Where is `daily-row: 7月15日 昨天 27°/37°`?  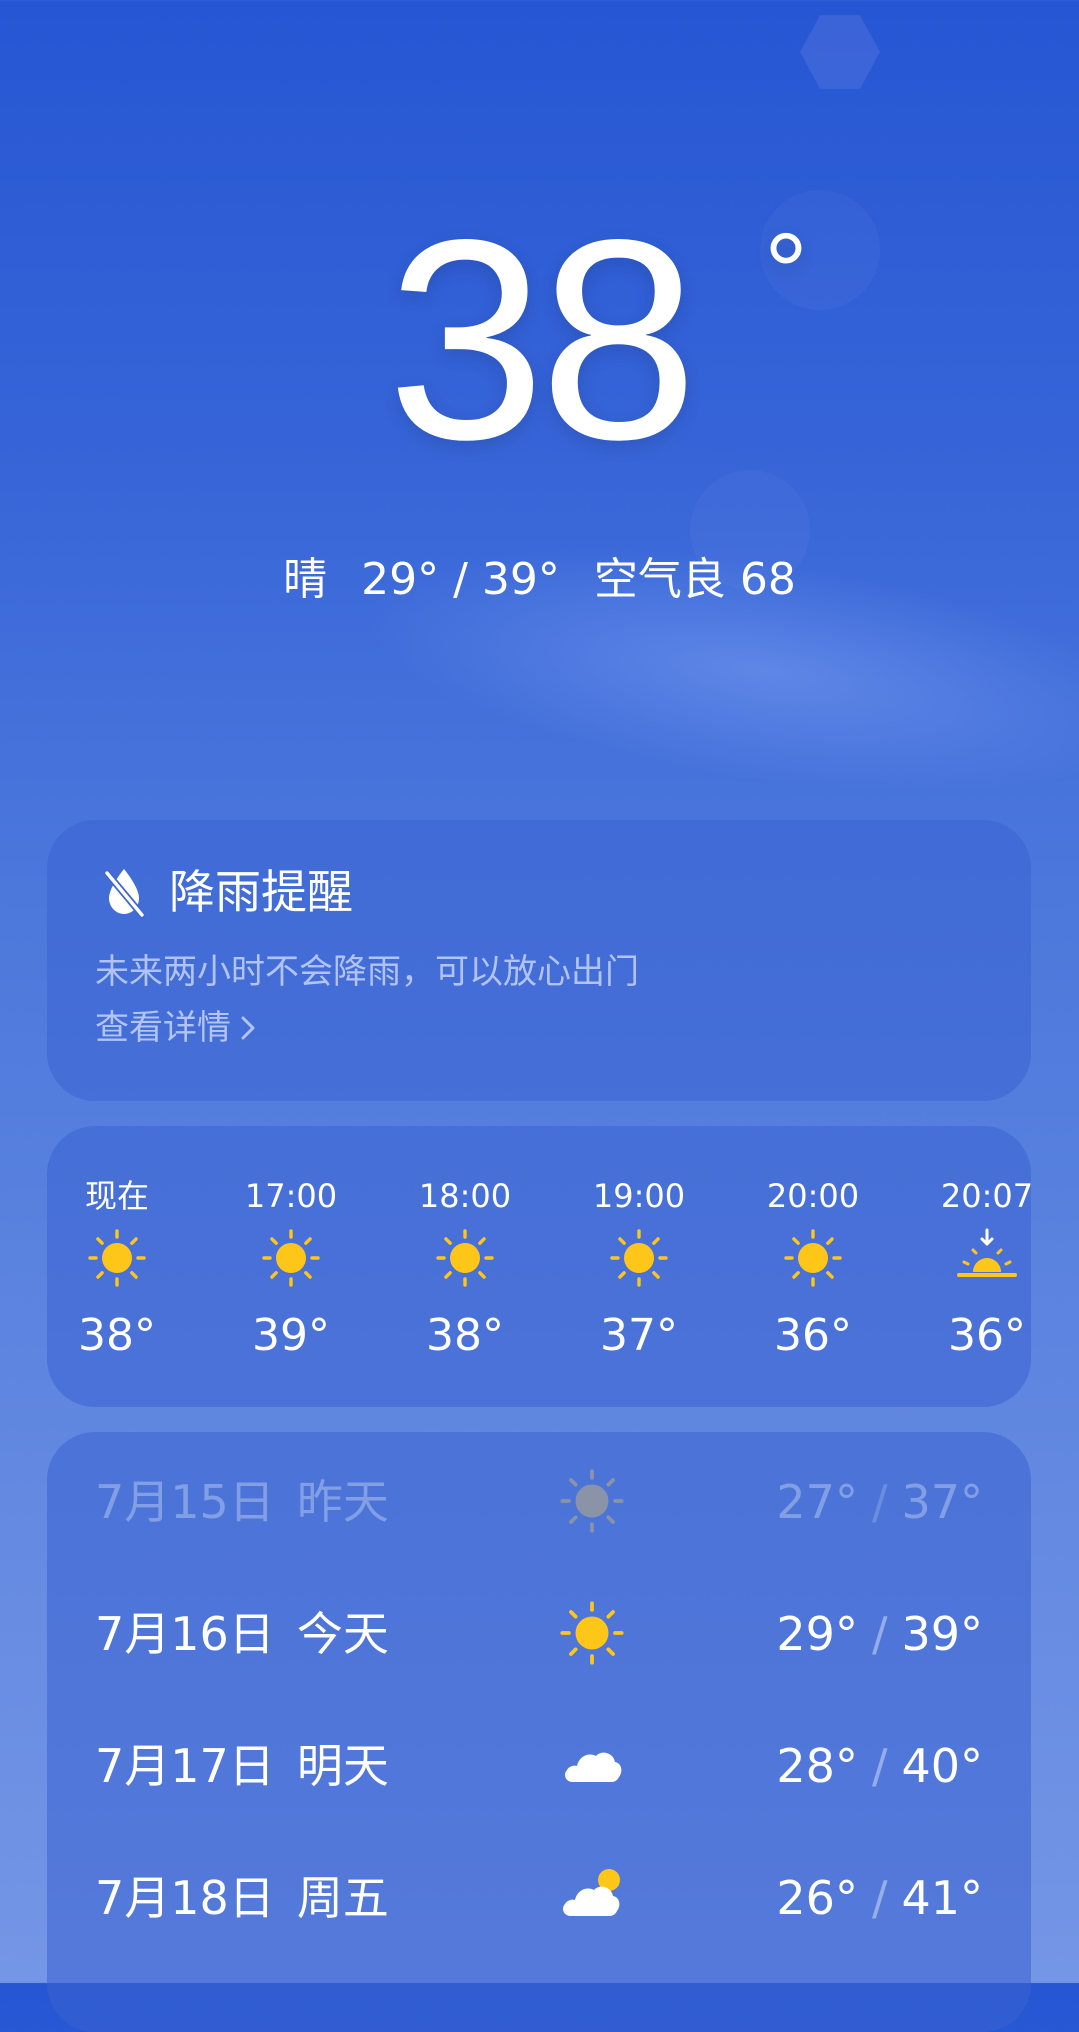 daily-row: 7月15日 昨天 27°/37° is located at coordinates (539, 1498).